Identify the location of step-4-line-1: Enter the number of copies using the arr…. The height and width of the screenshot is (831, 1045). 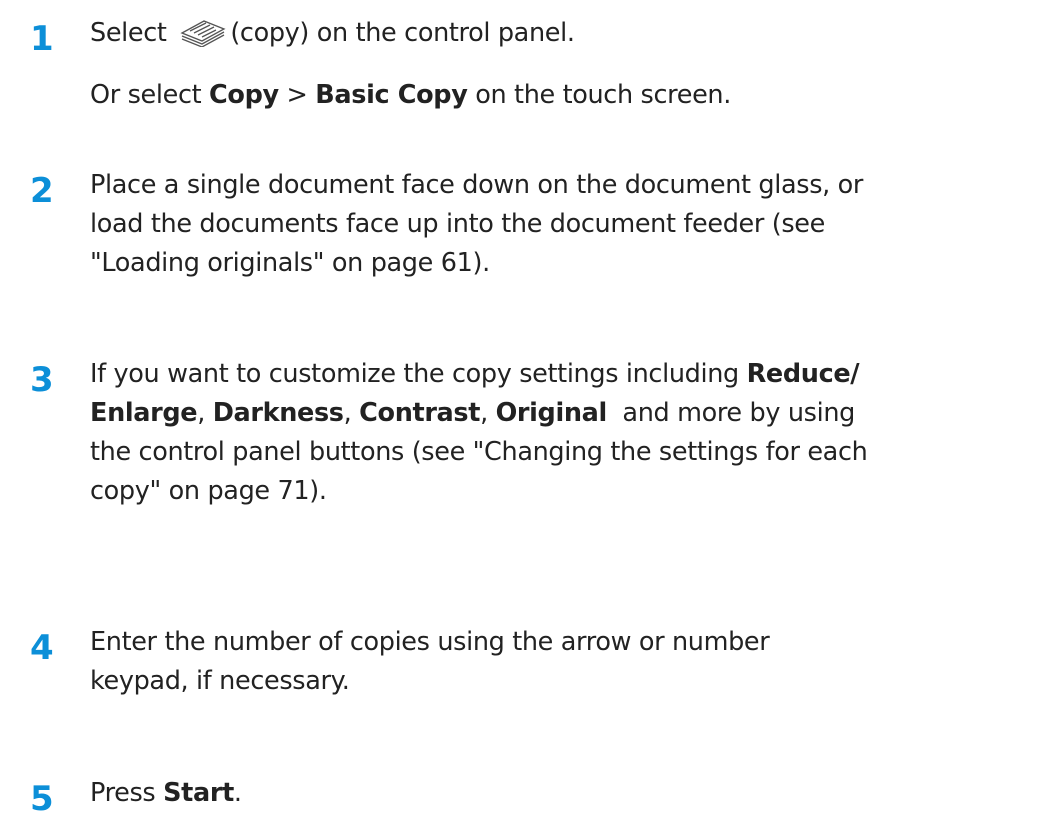
(430, 642).